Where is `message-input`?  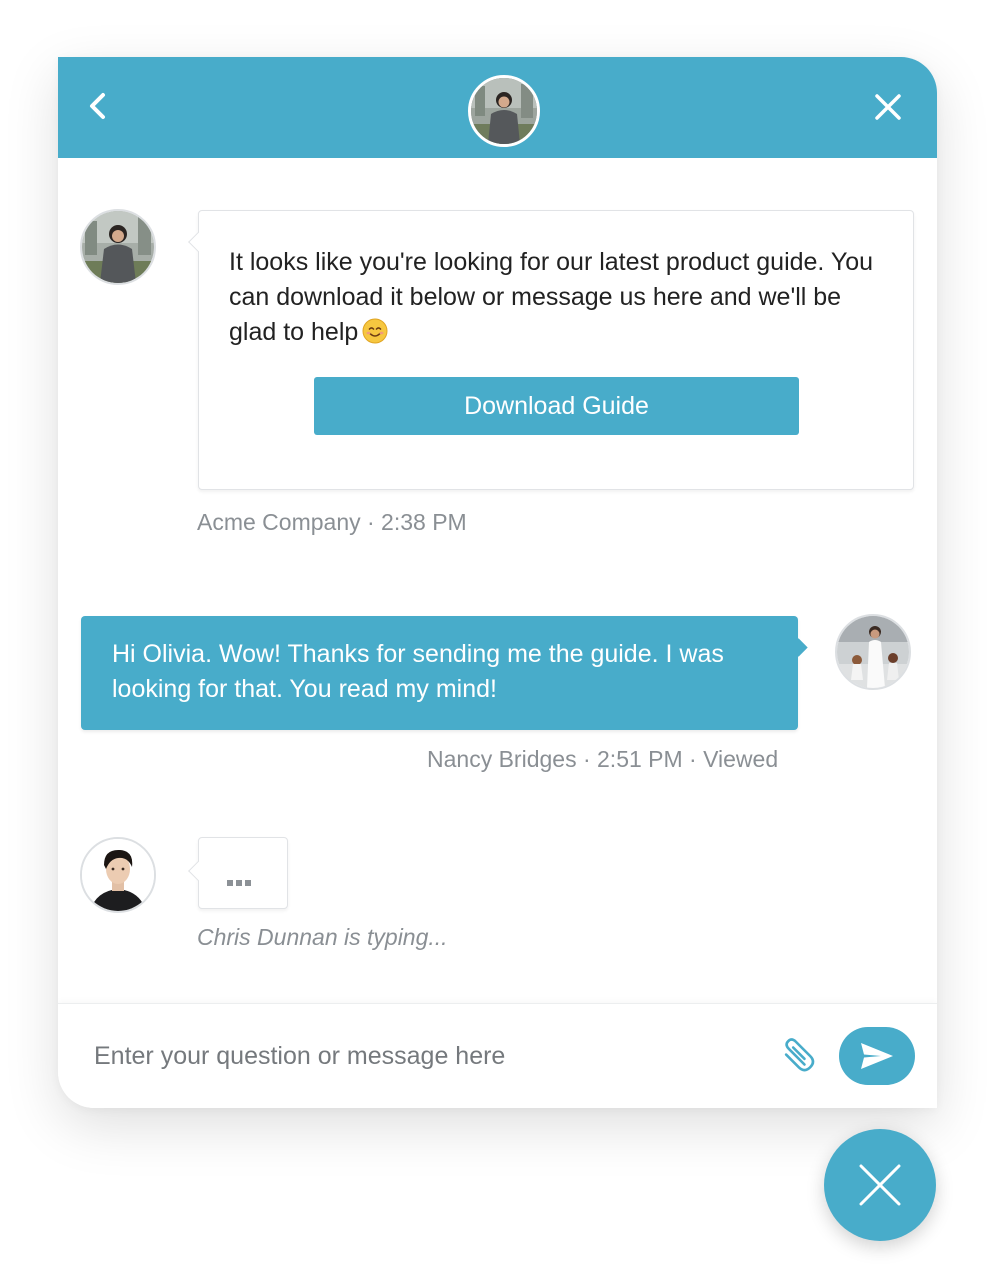
message-input is located at coordinates (414, 1056).